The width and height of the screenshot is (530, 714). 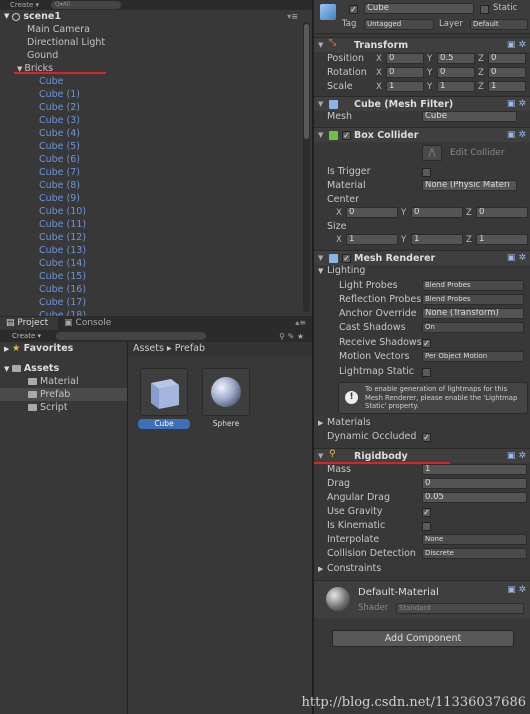 What do you see at coordinates (426, 512) in the screenshot?
I see `use-gravity-checkbox: ✓` at bounding box center [426, 512].